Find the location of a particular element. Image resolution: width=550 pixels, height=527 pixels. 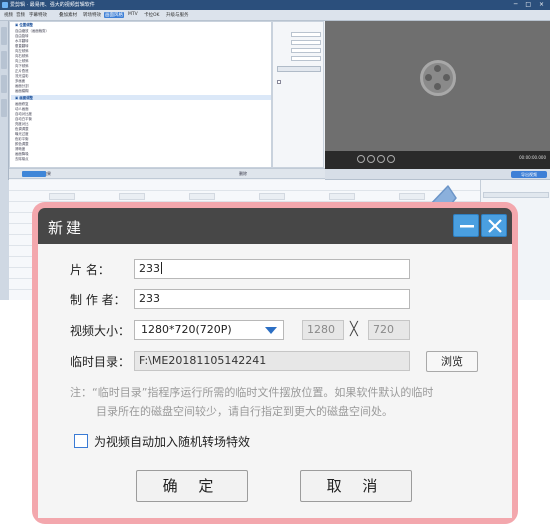

list-item: 向右倾斜 is located at coordinates (22, 56).